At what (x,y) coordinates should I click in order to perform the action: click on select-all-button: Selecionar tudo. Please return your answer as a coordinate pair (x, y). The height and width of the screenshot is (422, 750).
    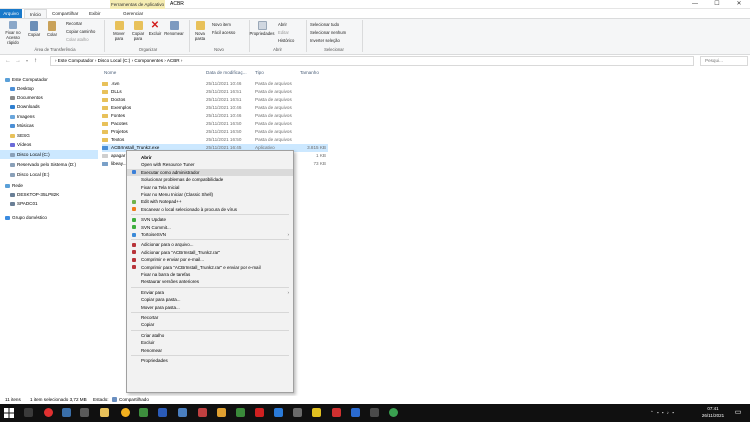
    Looking at the image, I should click on (324, 24).